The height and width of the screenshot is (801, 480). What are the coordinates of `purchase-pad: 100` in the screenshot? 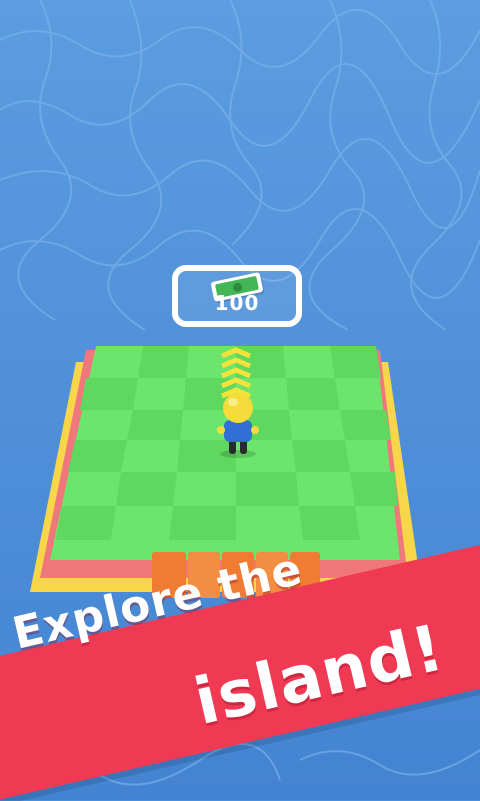 It's located at (237, 296).